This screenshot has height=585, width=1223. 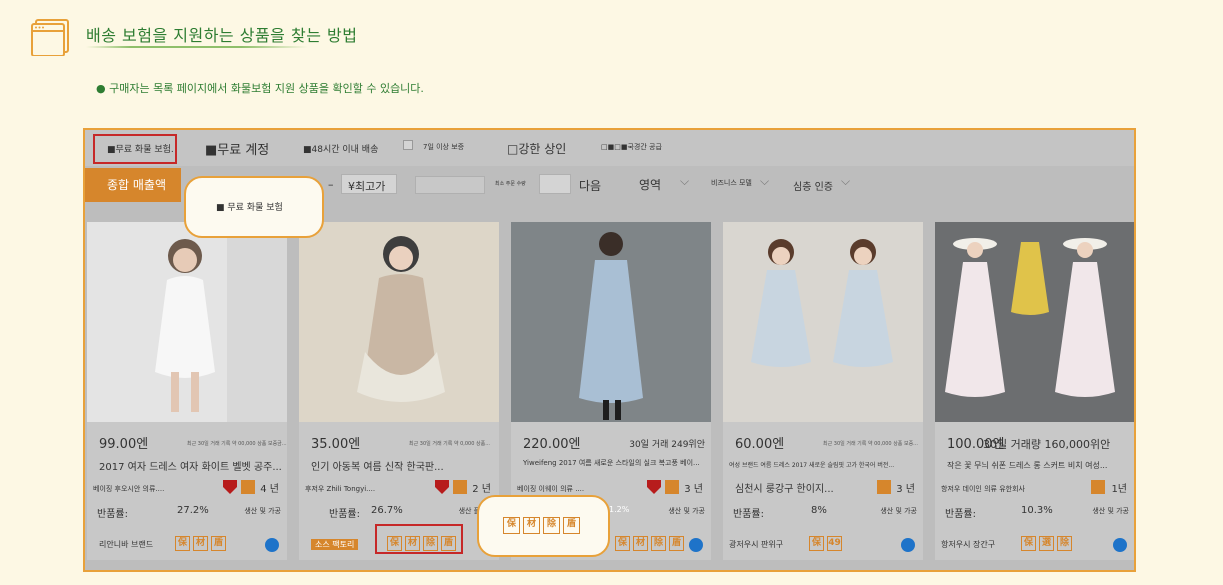 What do you see at coordinates (133, 185) in the screenshot?
I see `sort-comprehensive-button: 종합 매출액` at bounding box center [133, 185].